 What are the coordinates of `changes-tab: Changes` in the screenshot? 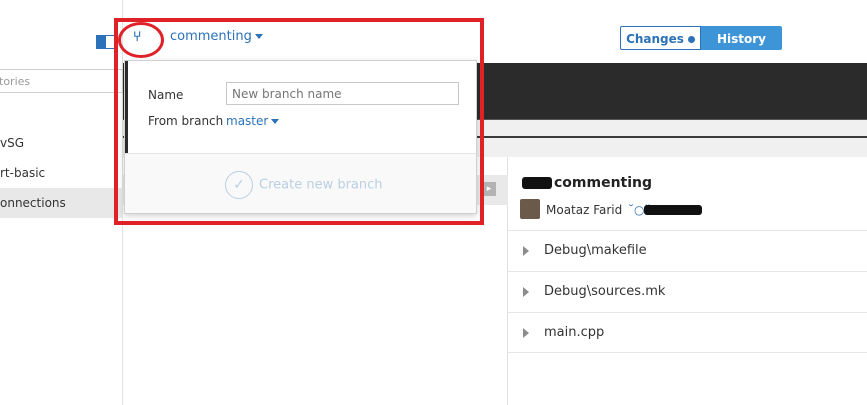 It's located at (660, 38).